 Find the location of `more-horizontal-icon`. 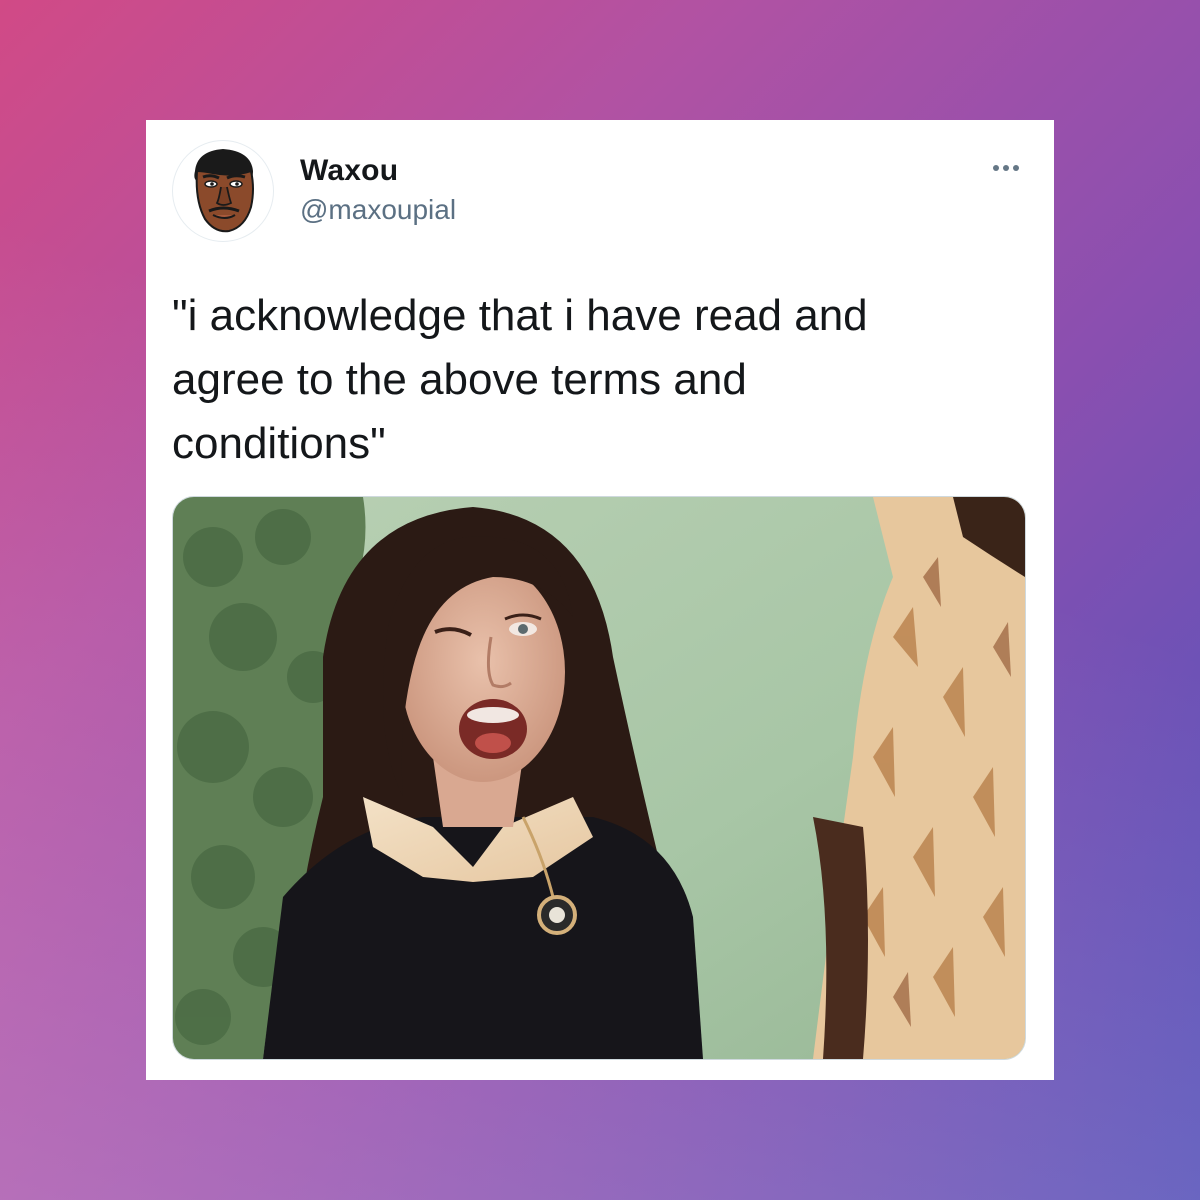

more-horizontal-icon is located at coordinates (1006, 168).